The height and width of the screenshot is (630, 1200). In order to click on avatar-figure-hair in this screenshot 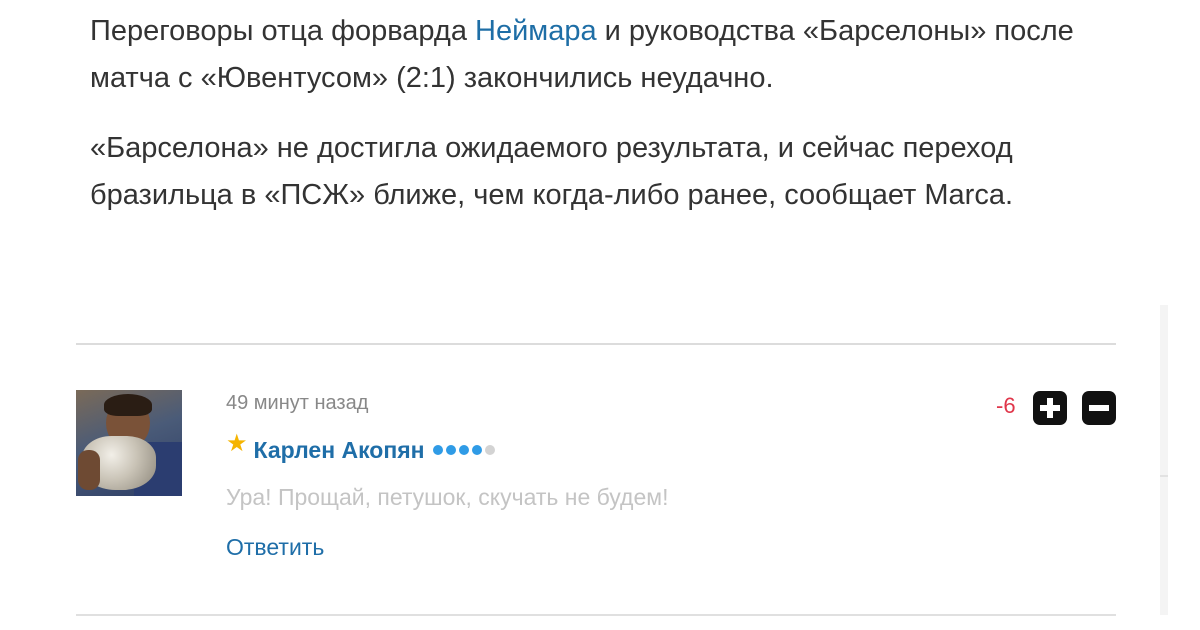, I will do `click(128, 405)`.